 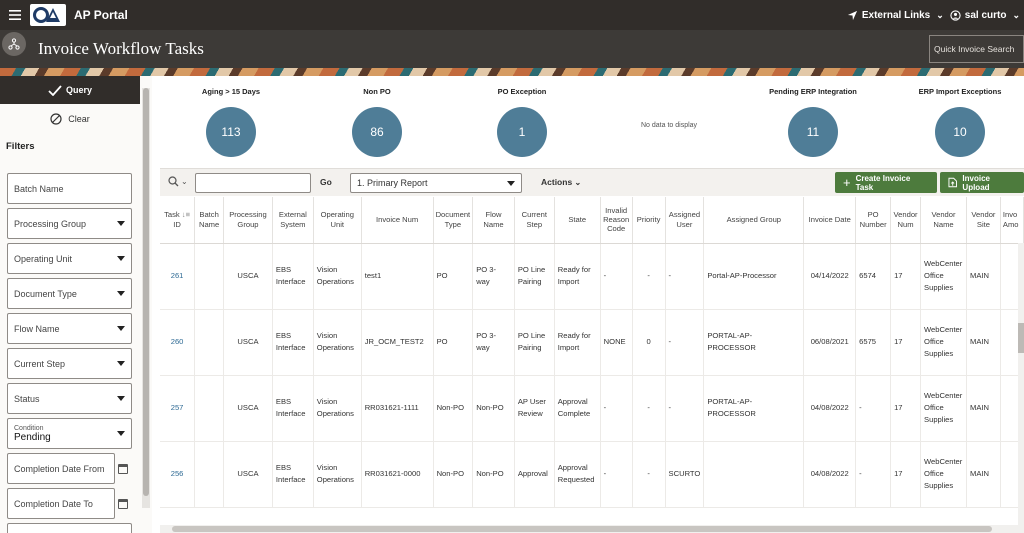 What do you see at coordinates (754, 474) in the screenshot?
I see `assigned-group-cell` at bounding box center [754, 474].